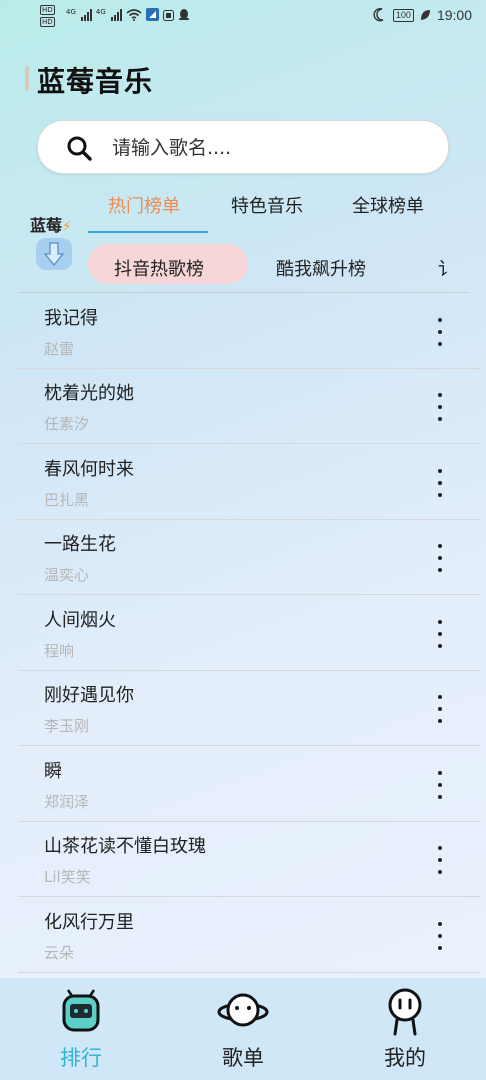 This screenshot has height=1080, width=486. Describe the element at coordinates (249, 708) in the screenshot. I see `song-row: 刚好遇见你 李玉刚` at that location.